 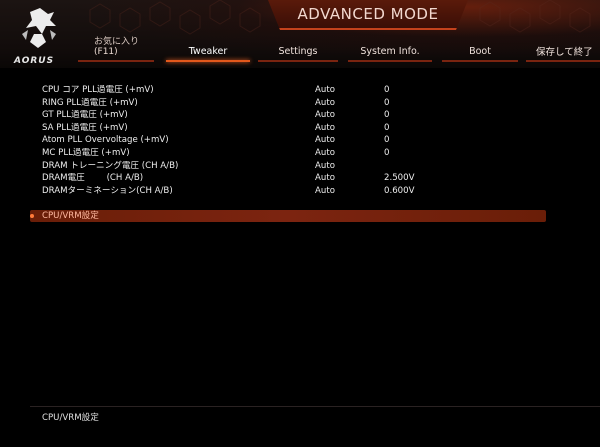 I want to click on setting-row-dram-termination: DRAMターミネーション(CH A/B) Auto 0.600V, so click(x=252, y=191).